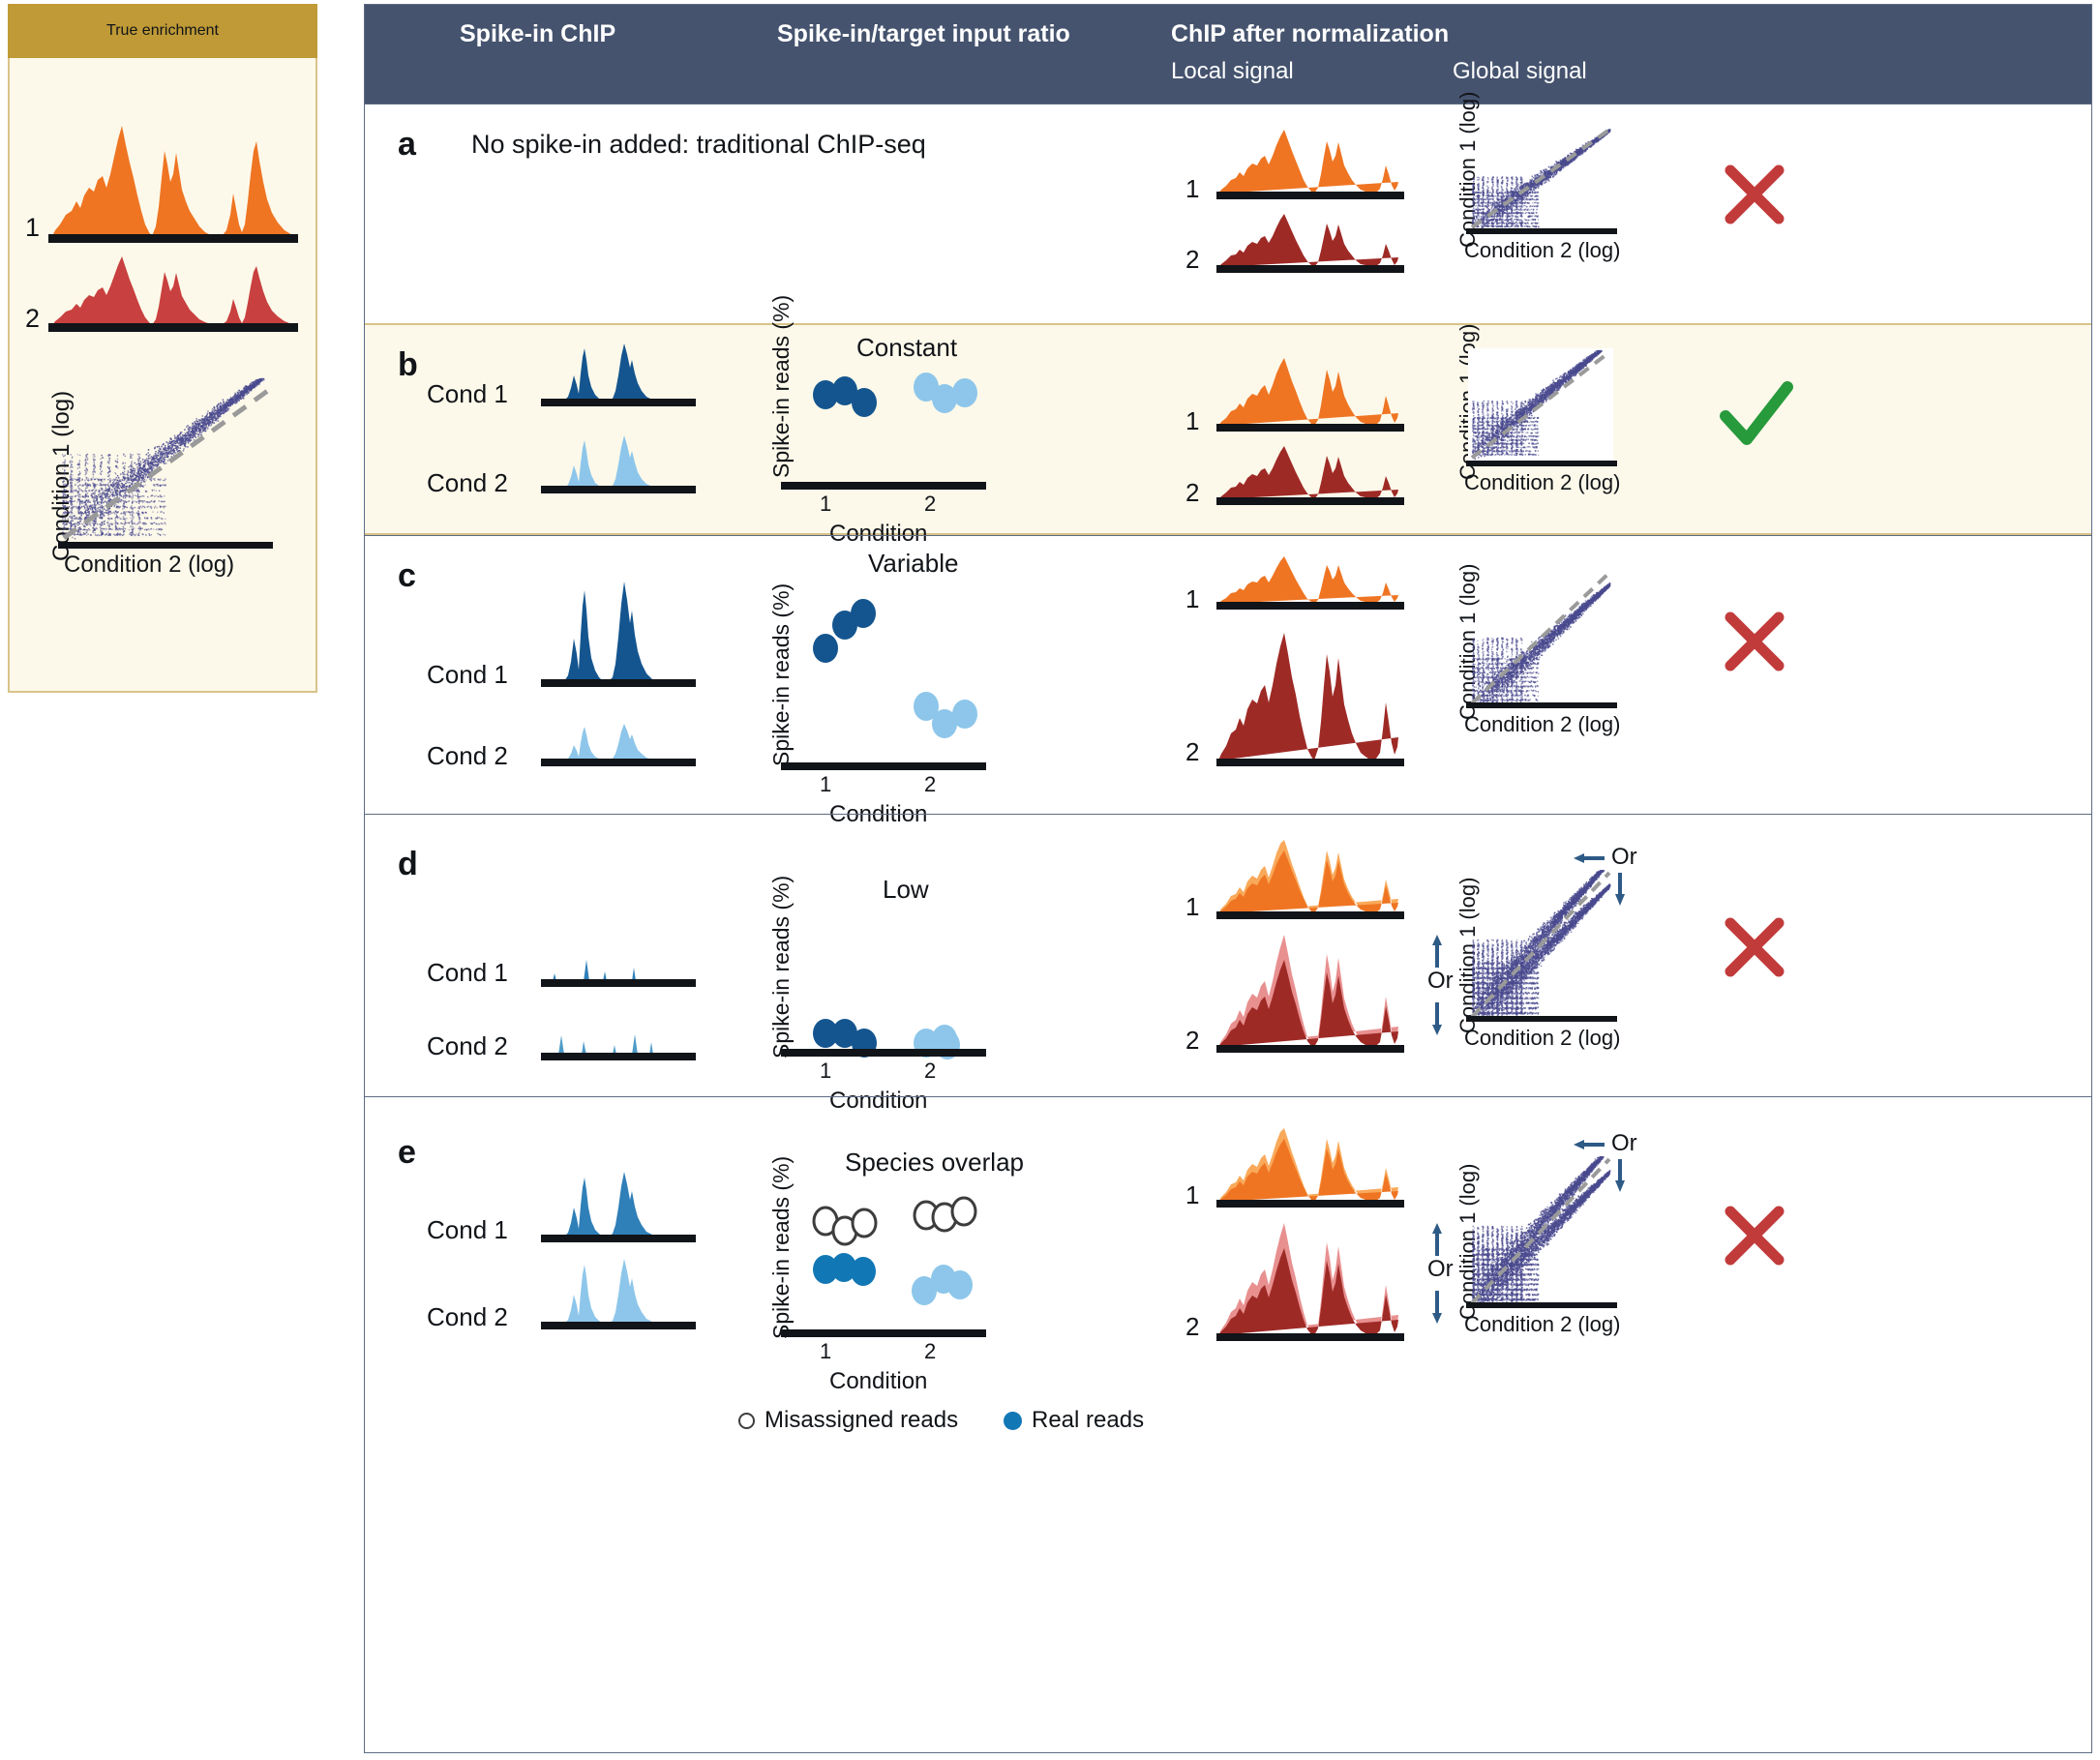 This screenshot has height=1760, width=2100. What do you see at coordinates (895, 395) in the screenshot?
I see `row-b-ratio-points` at bounding box center [895, 395].